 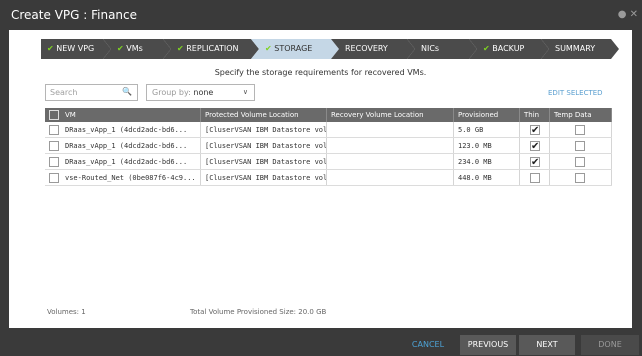 I want to click on next-button: NEXT, so click(x=547, y=345).